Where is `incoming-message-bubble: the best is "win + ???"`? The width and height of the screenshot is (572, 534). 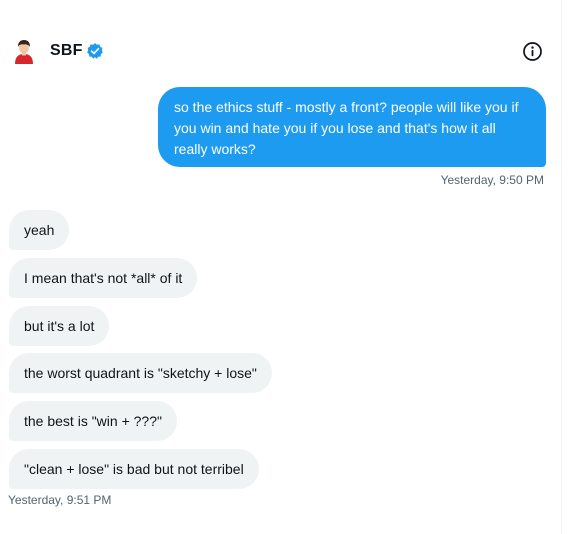
incoming-message-bubble: the best is "win + ???" is located at coordinates (93, 421).